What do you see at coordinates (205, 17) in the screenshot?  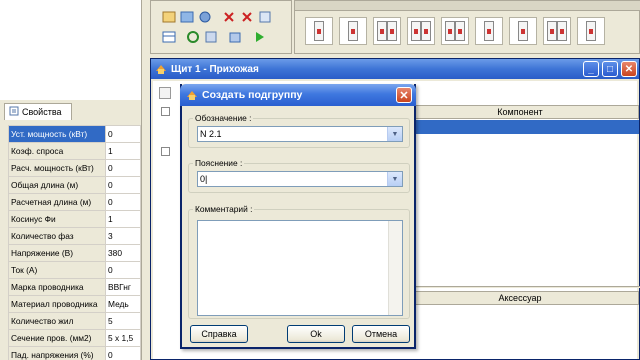 I see `gear-icon` at bounding box center [205, 17].